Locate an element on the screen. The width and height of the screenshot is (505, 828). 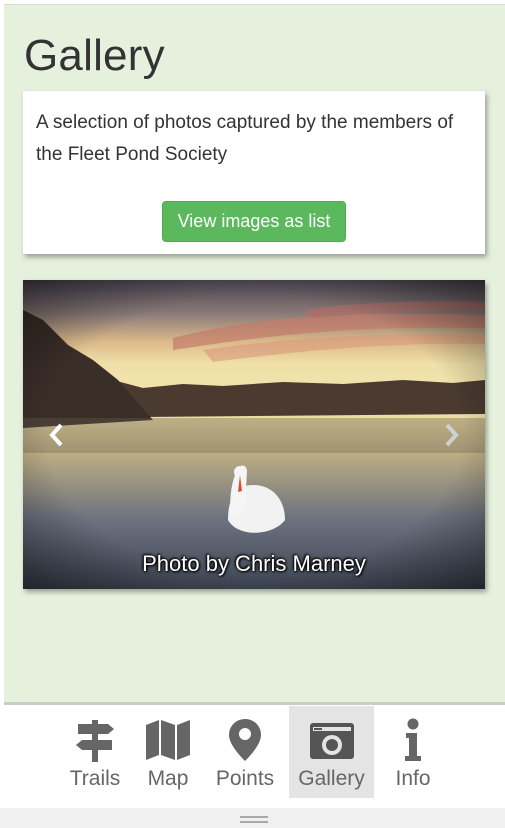
view-list-button: View images as list is located at coordinates (254, 221).